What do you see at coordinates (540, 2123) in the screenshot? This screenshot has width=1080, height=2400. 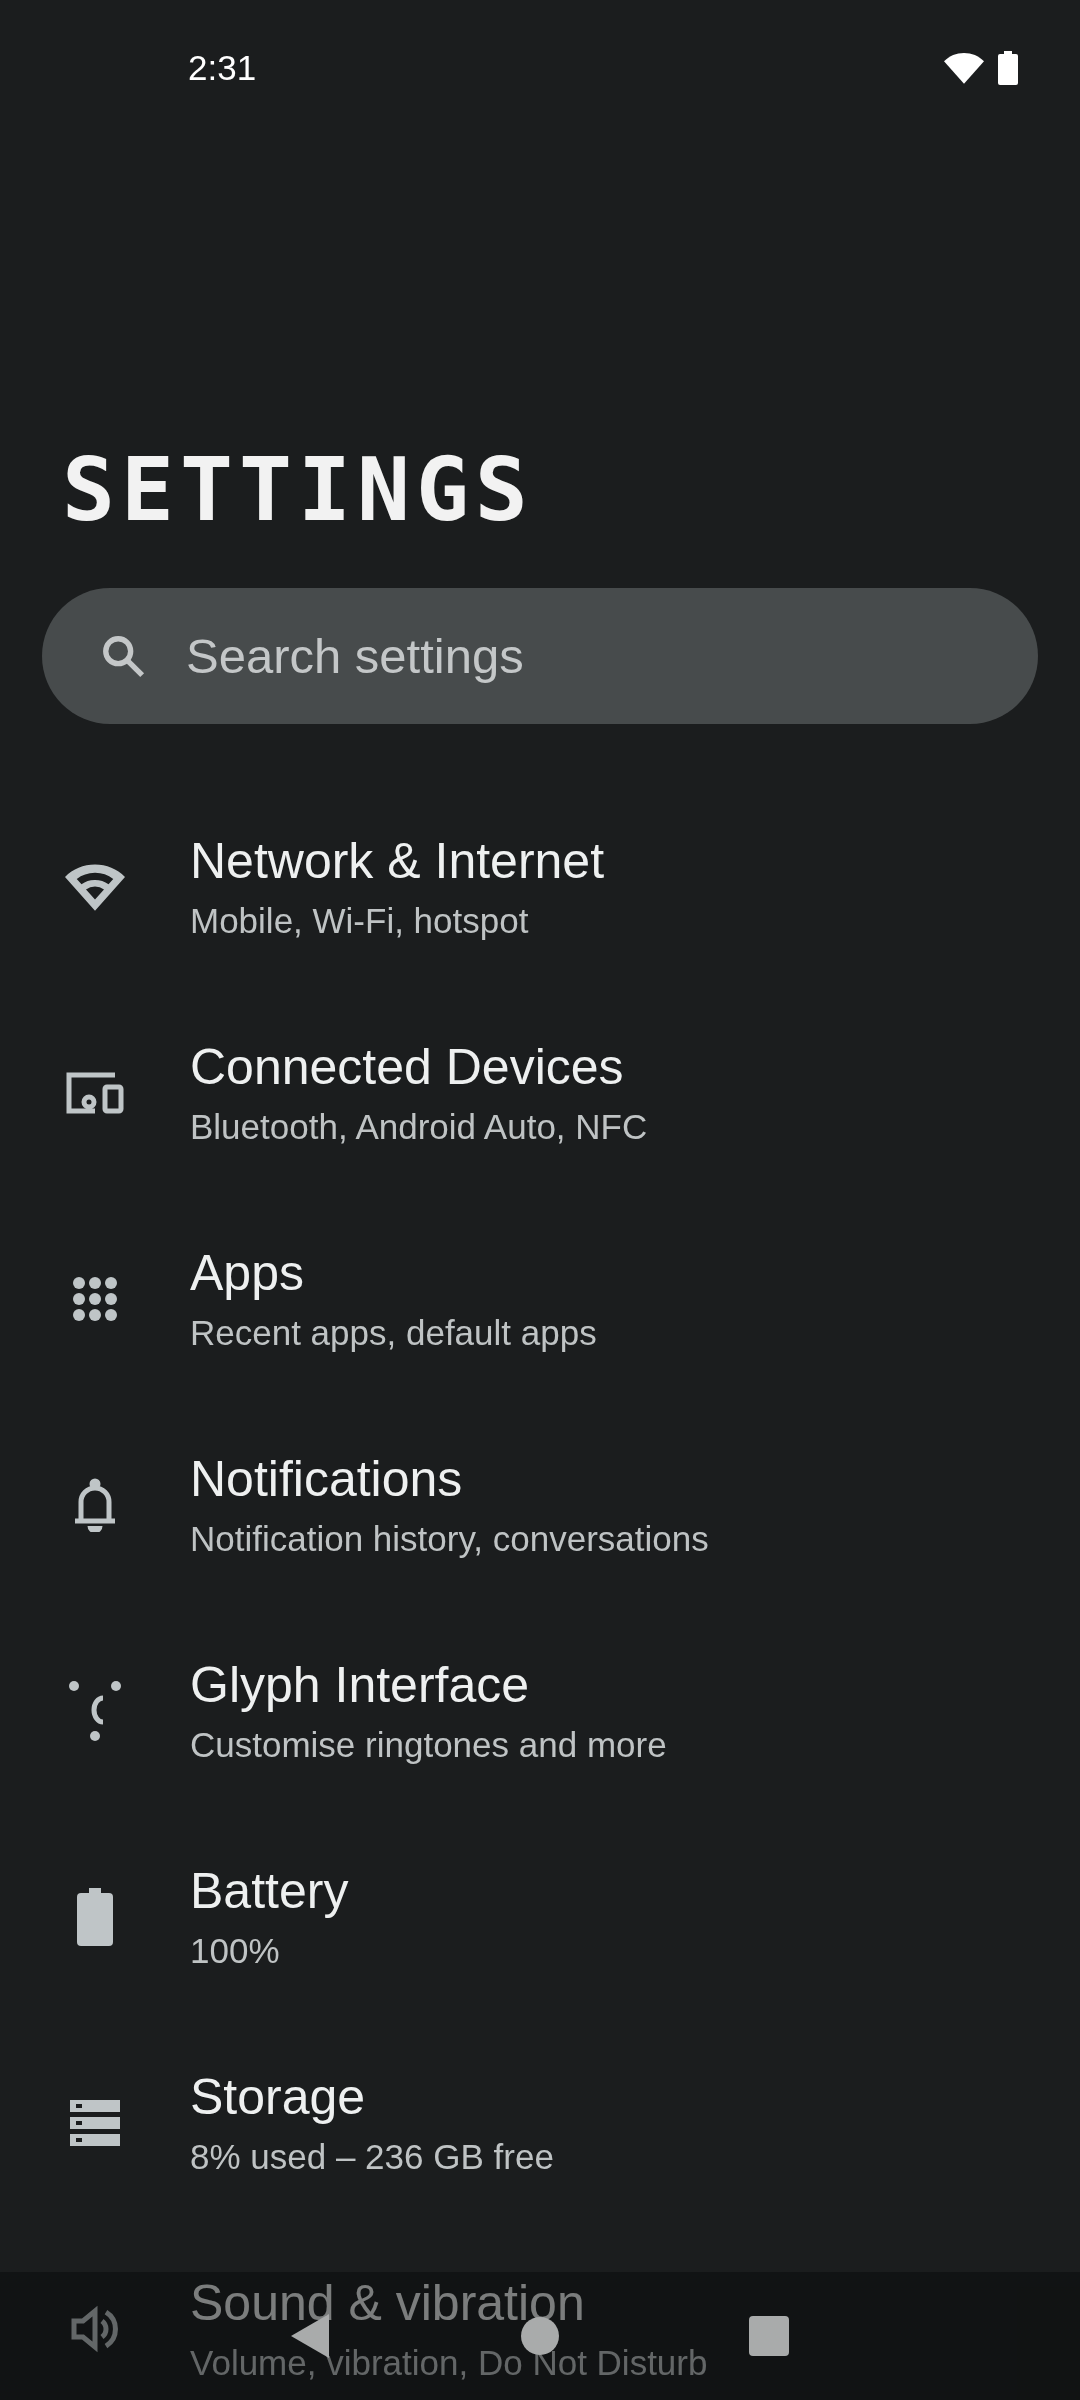 I see `settings-item: Storage 8% used – 236 GB free` at bounding box center [540, 2123].